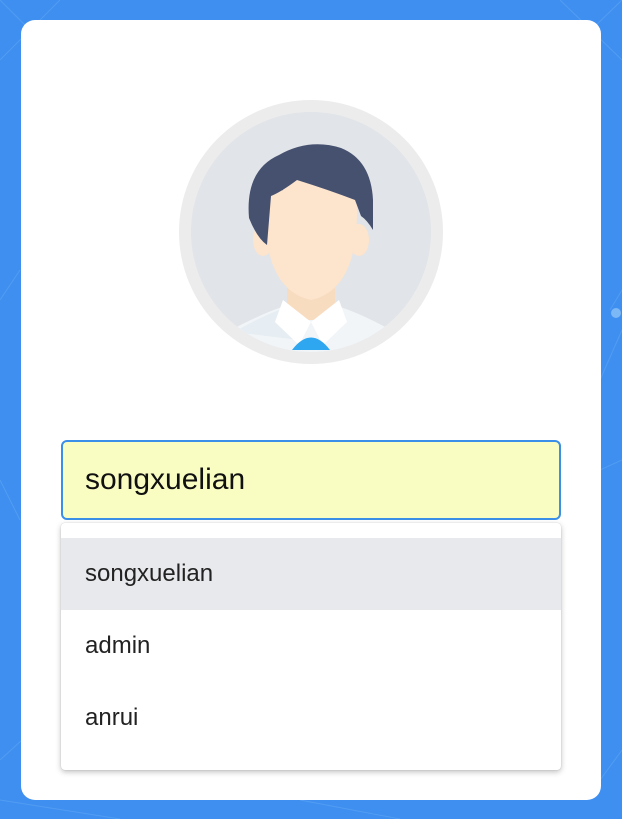 This screenshot has width=622, height=819. I want to click on autocomplete-option-songxuelian: songxuelian, so click(311, 574).